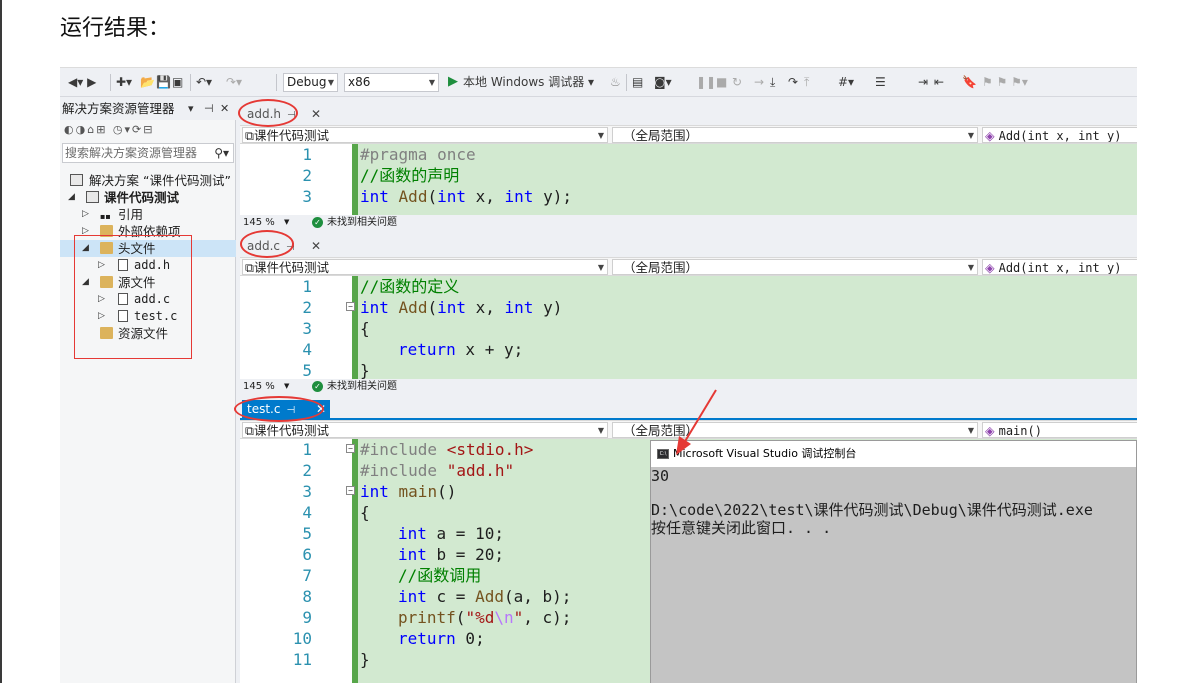  Describe the element at coordinates (759, 82) in the screenshot. I see `show-next-statement-icon: →` at that location.